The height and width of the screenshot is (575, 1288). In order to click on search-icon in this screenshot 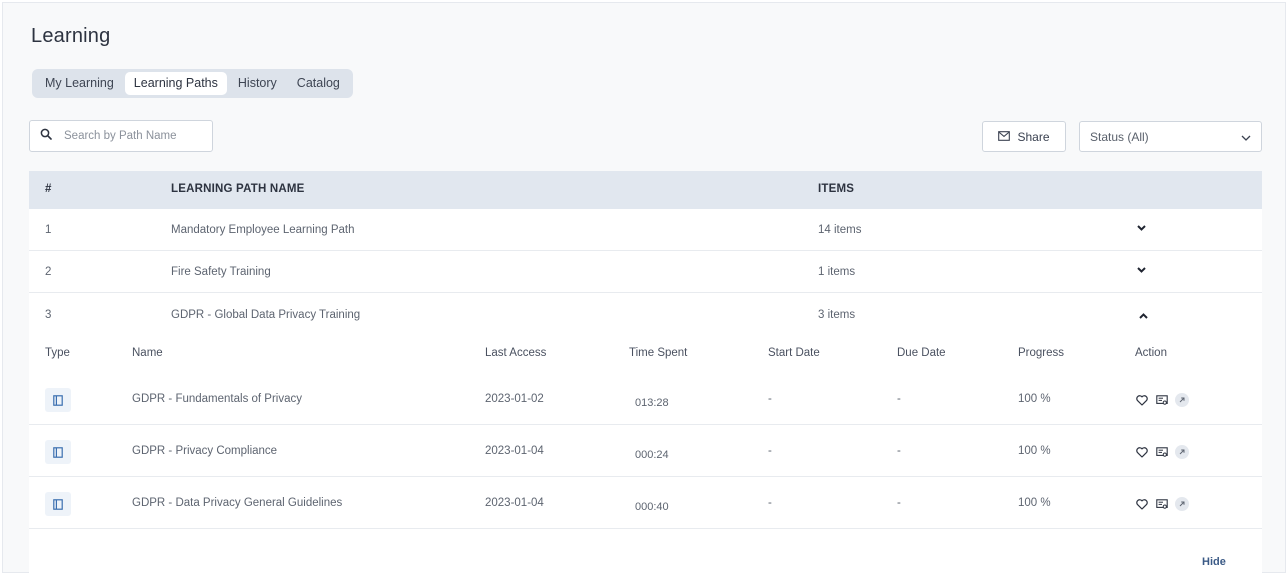, I will do `click(46, 136)`.